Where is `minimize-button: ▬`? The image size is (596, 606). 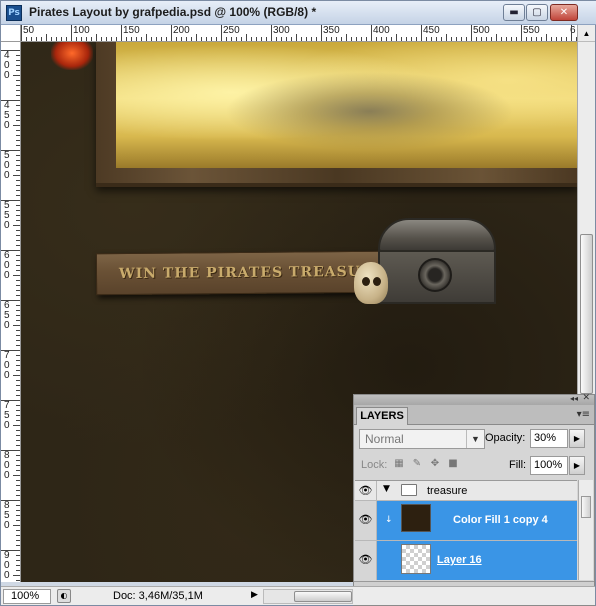 minimize-button: ▬ is located at coordinates (514, 12).